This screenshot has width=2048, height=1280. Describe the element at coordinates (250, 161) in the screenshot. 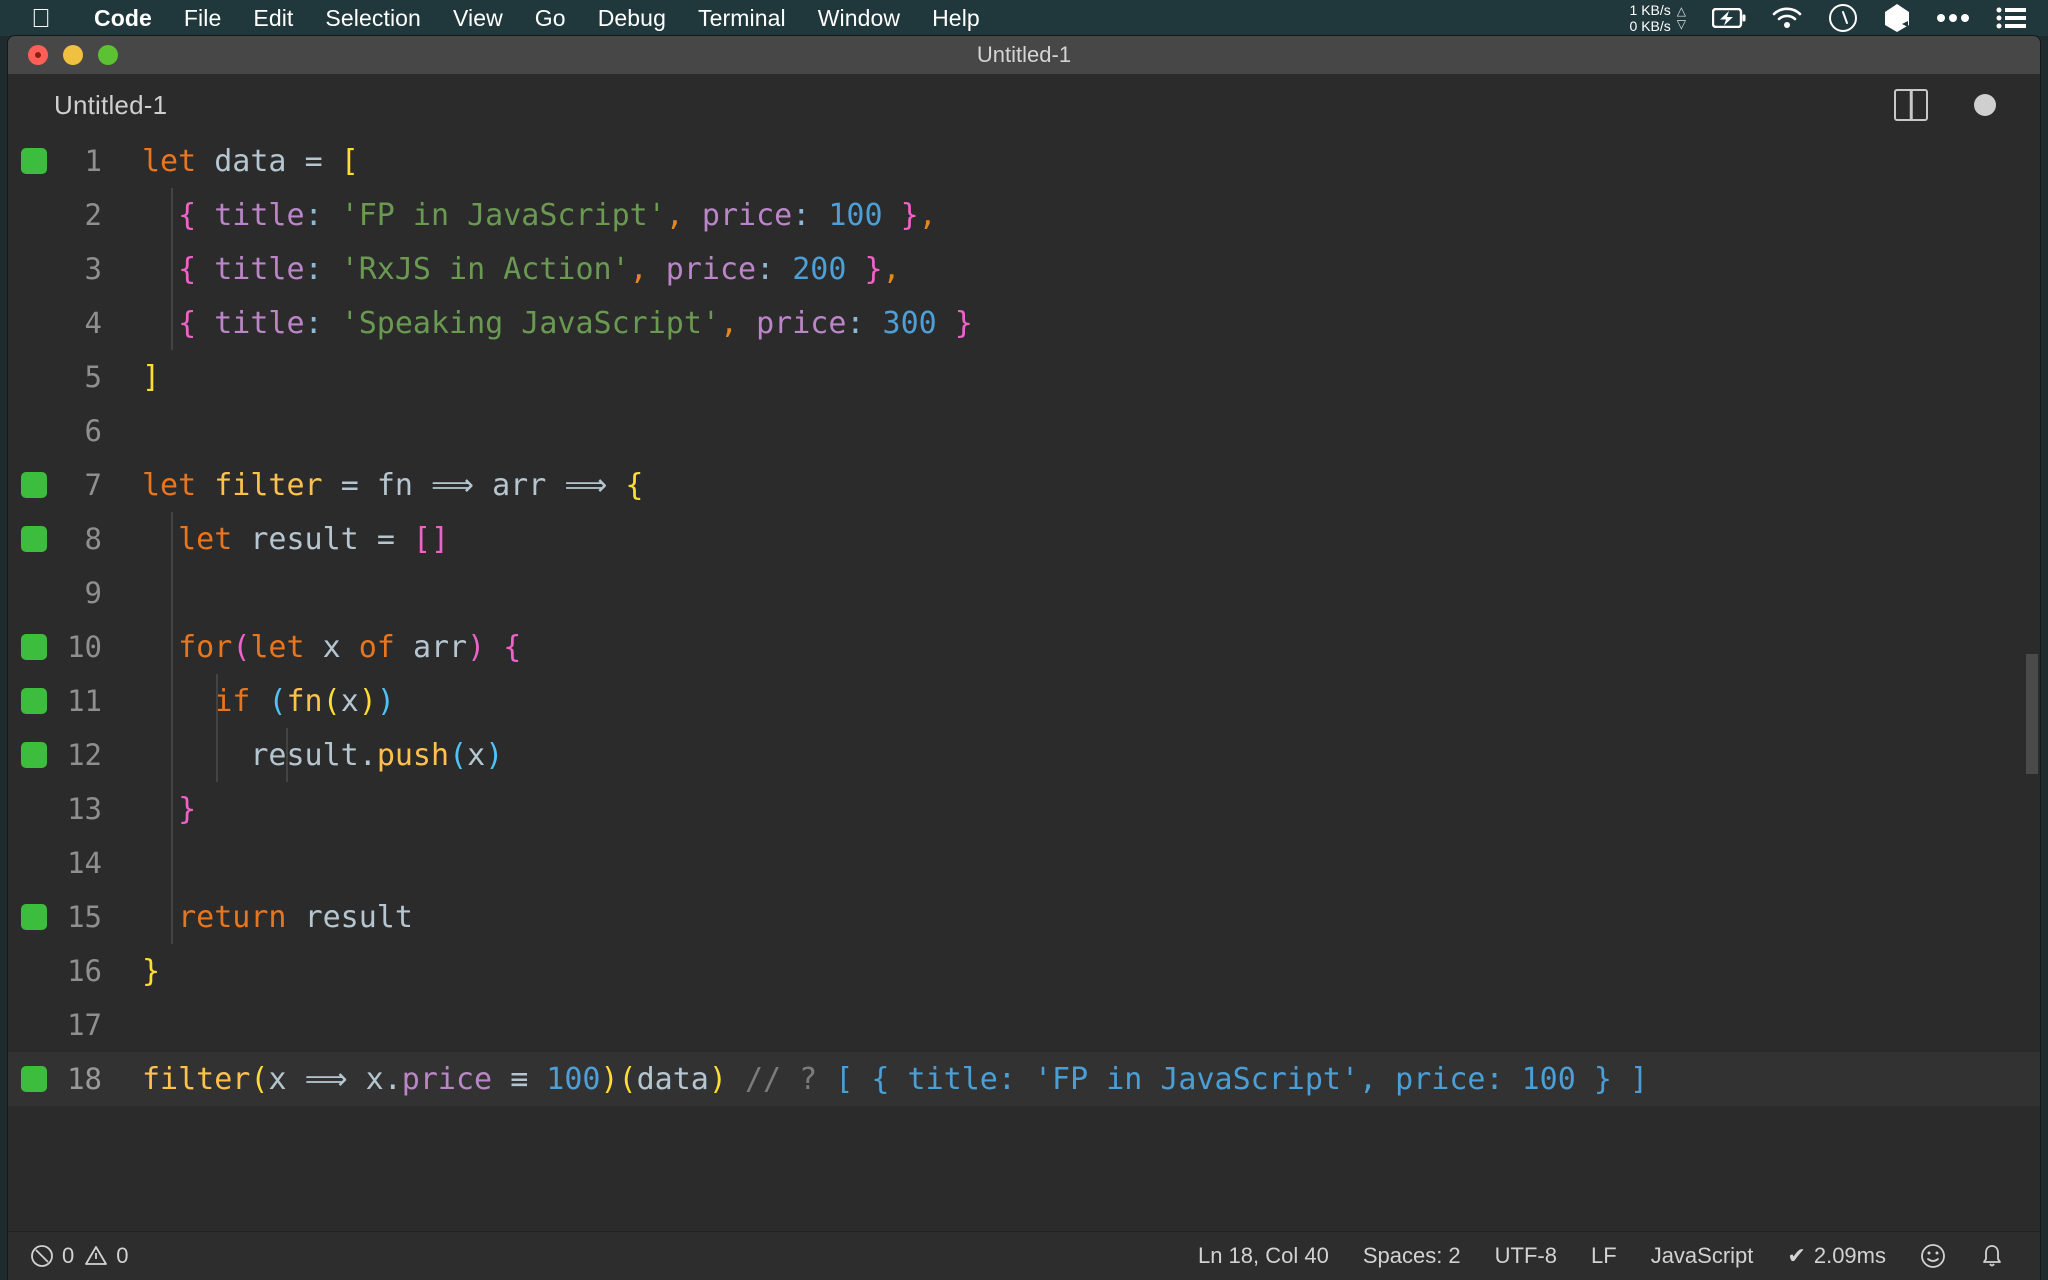

I see `line-content: let data = [` at that location.